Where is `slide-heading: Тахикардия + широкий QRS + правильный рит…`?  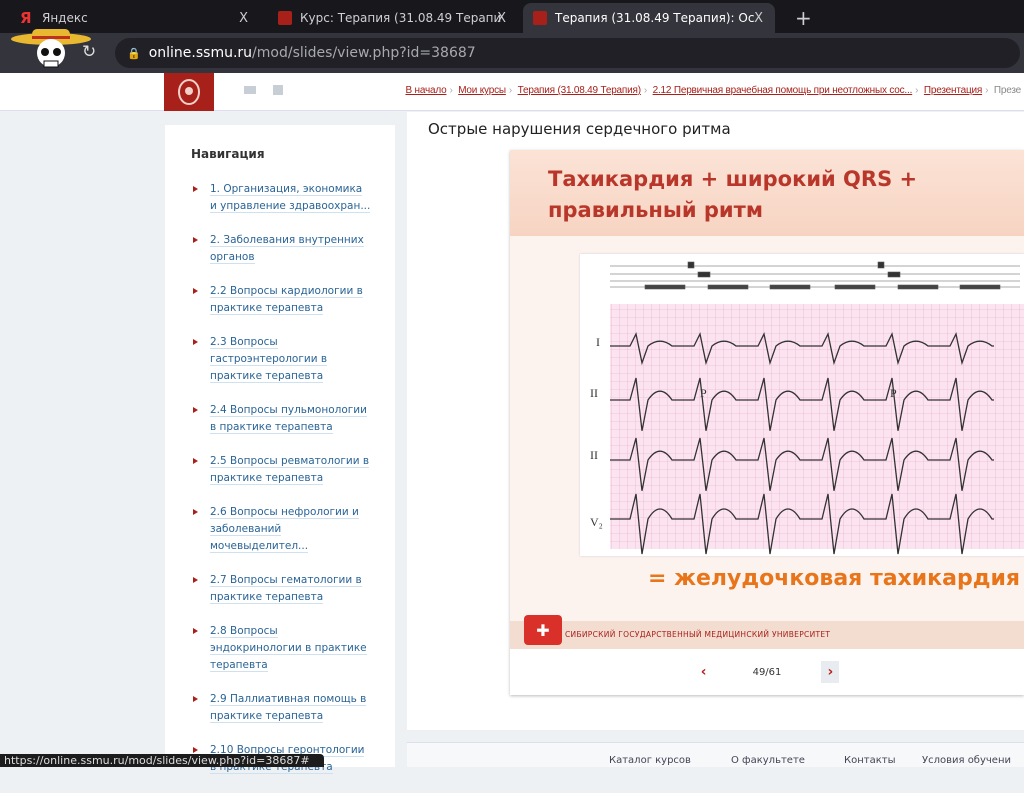
slide-heading: Тахикардия + широкий QRS + правильный рит… is located at coordinates (733, 194).